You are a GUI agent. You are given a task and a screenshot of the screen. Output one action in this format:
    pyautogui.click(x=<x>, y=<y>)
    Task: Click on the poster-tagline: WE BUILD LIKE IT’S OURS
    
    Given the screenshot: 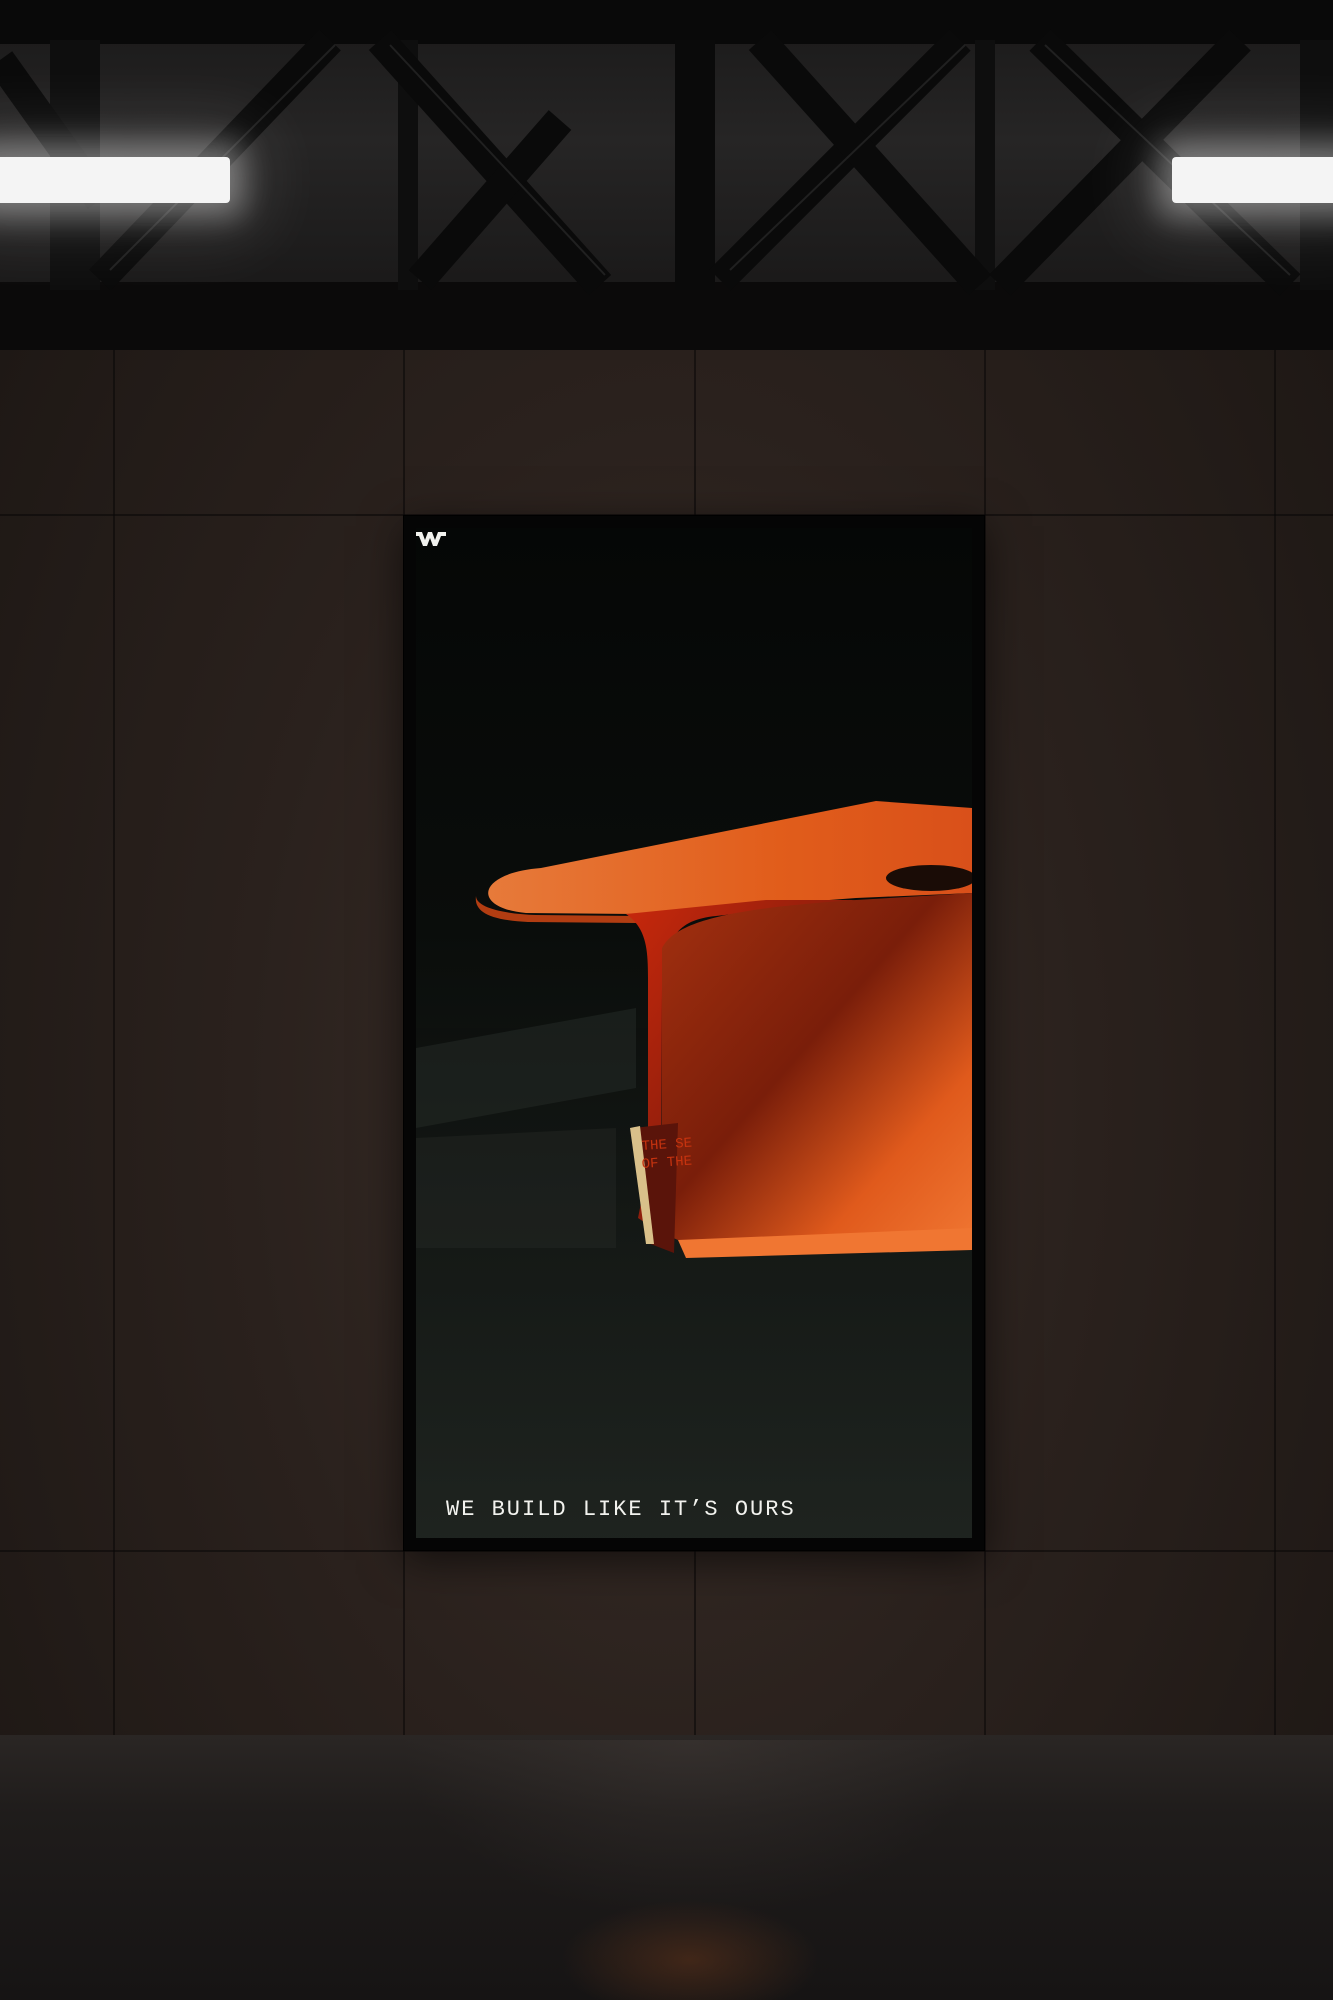 What is the action you would take?
    pyautogui.click(x=621, y=1509)
    